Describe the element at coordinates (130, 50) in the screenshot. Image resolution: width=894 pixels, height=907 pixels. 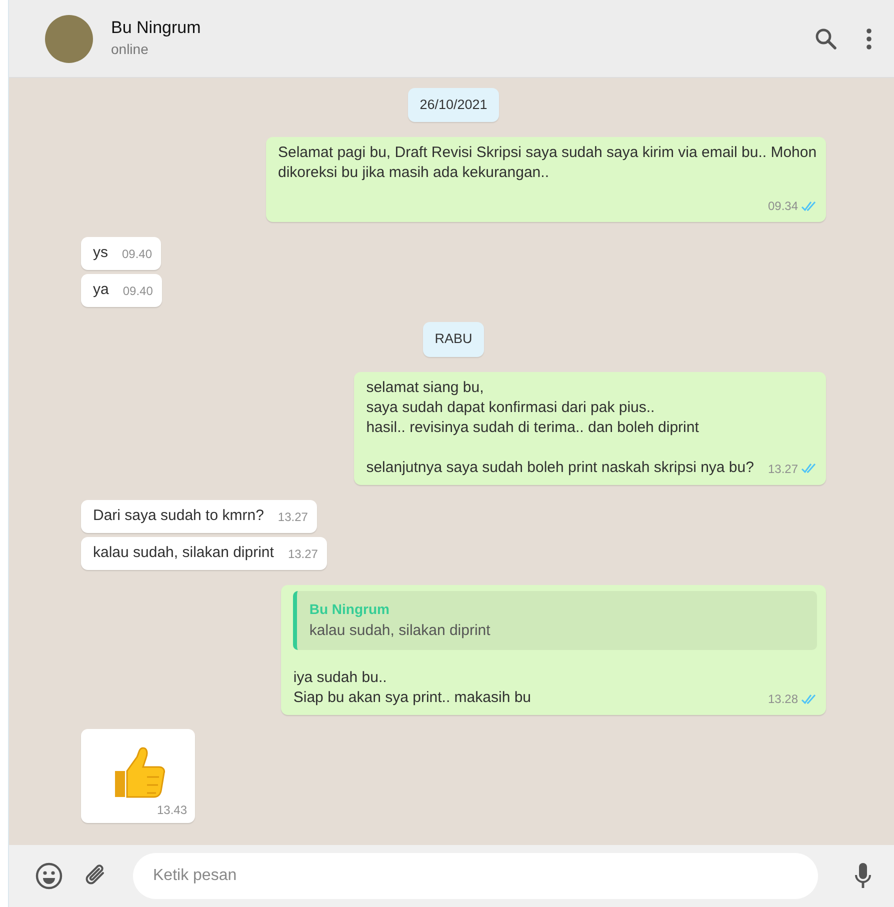
I see `contact-status: online` at that location.